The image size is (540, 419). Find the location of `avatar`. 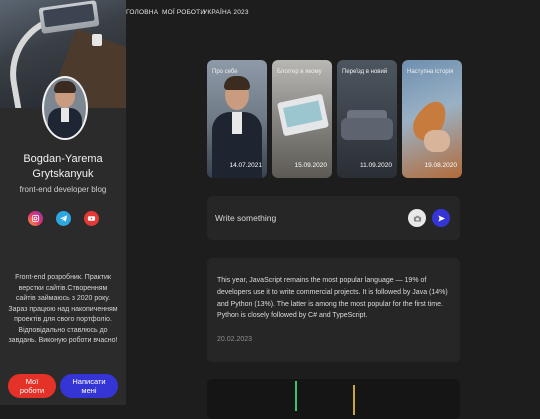

avatar is located at coordinates (65, 108).